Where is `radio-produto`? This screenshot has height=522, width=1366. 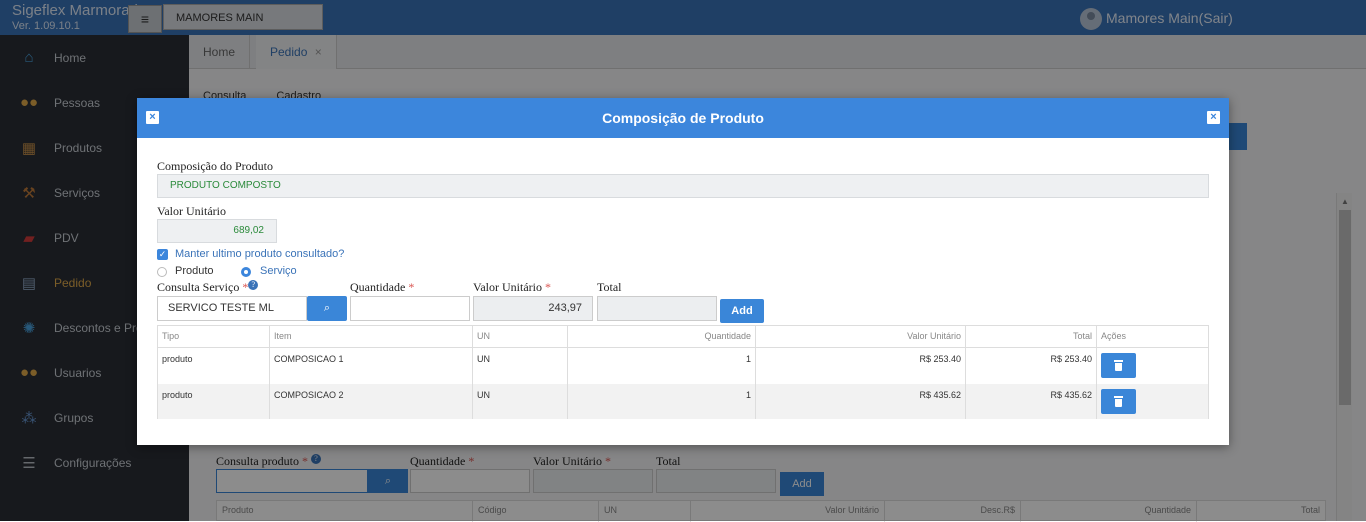
radio-produto is located at coordinates (162, 272).